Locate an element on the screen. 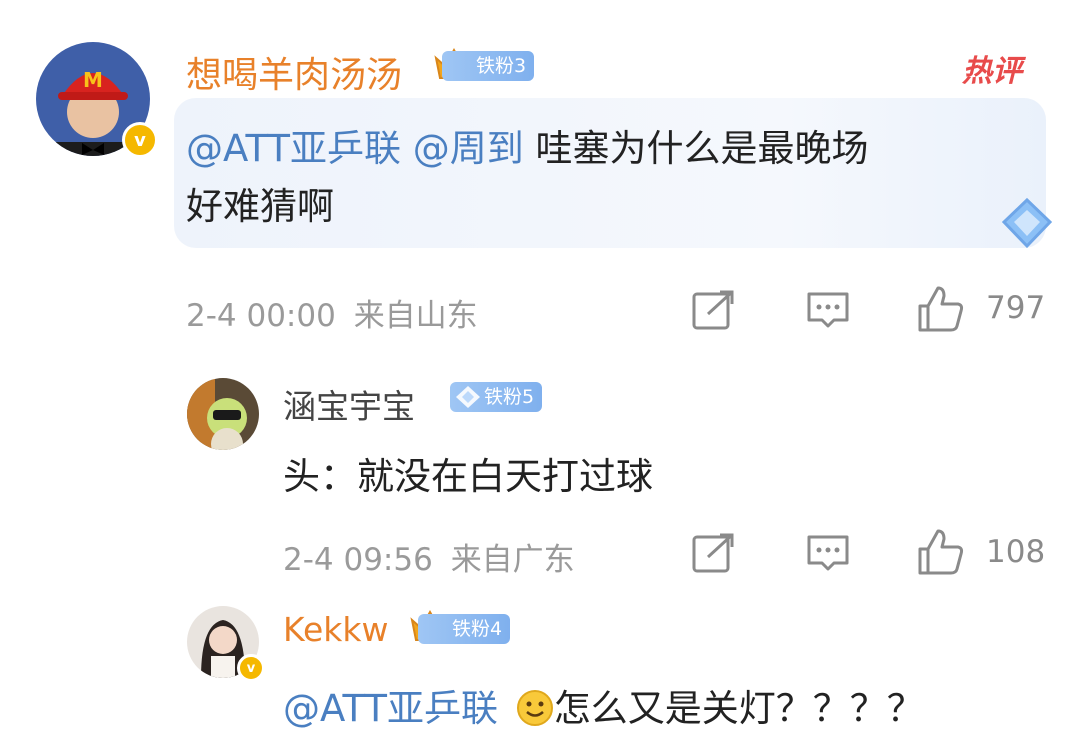 This screenshot has width=1069, height=738. location: 来自广东 is located at coordinates (512, 560).